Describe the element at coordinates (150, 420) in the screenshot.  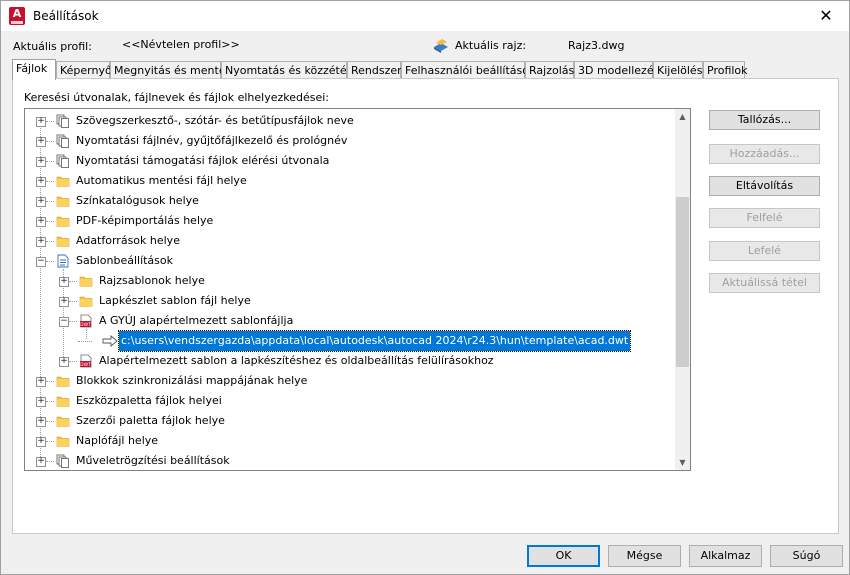
I see `tree-item-label: Szerzői paletta fájlok helye` at that location.